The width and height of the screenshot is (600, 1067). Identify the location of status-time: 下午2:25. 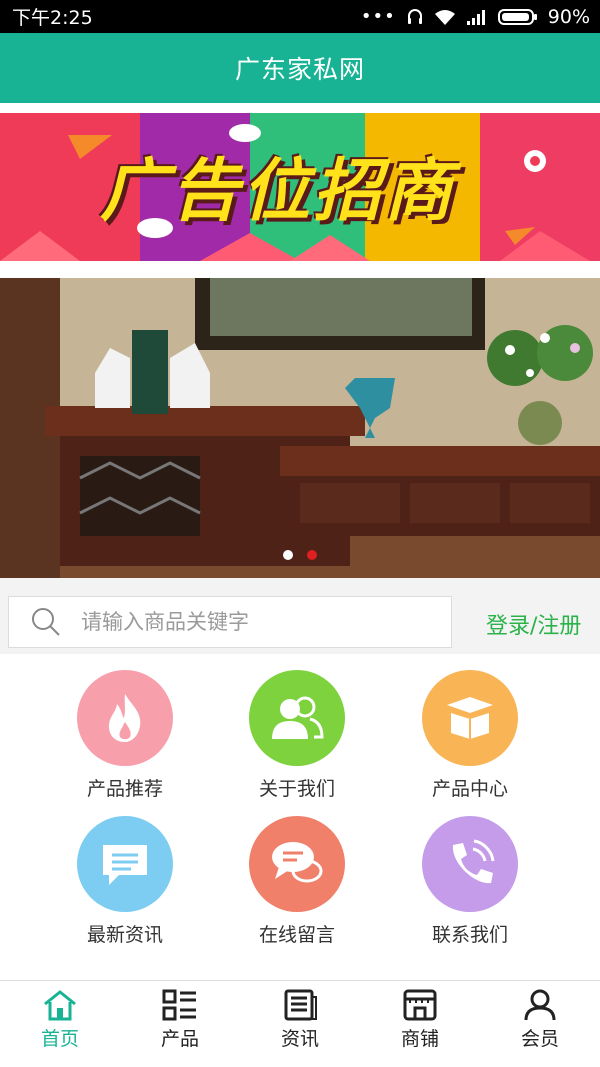
(52, 18).